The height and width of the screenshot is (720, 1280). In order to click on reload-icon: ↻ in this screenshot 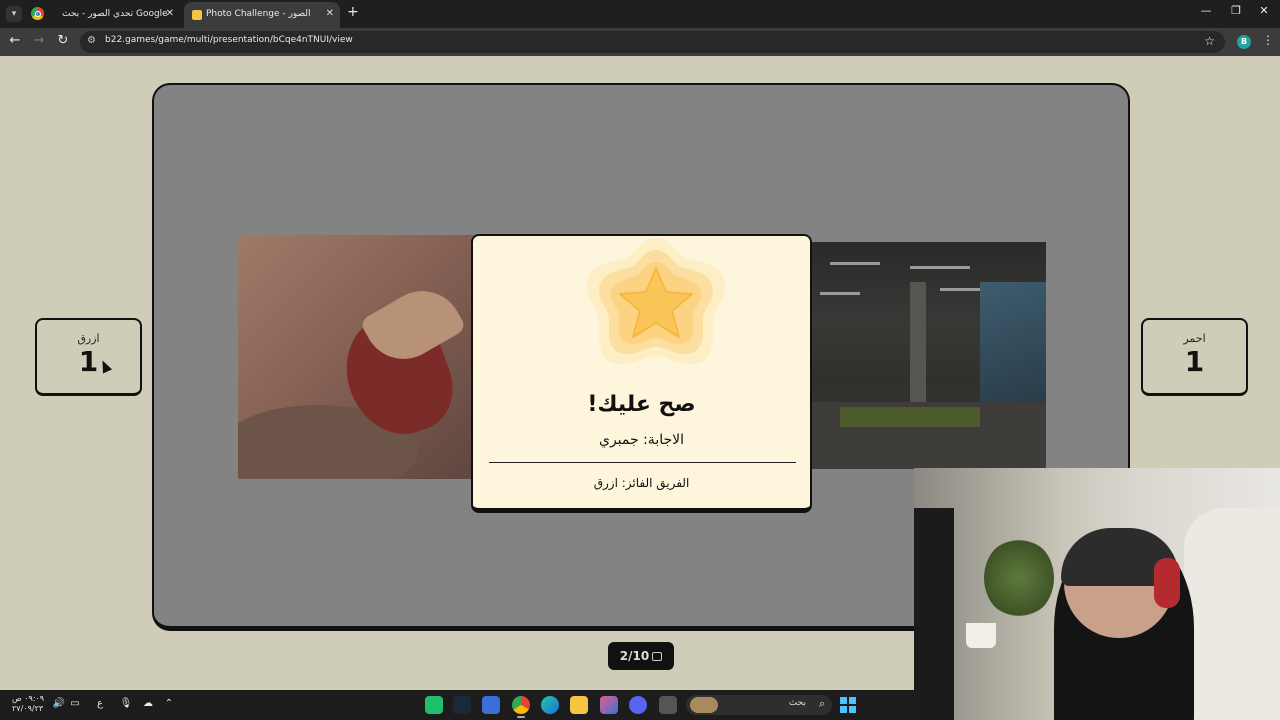, I will do `click(63, 40)`.